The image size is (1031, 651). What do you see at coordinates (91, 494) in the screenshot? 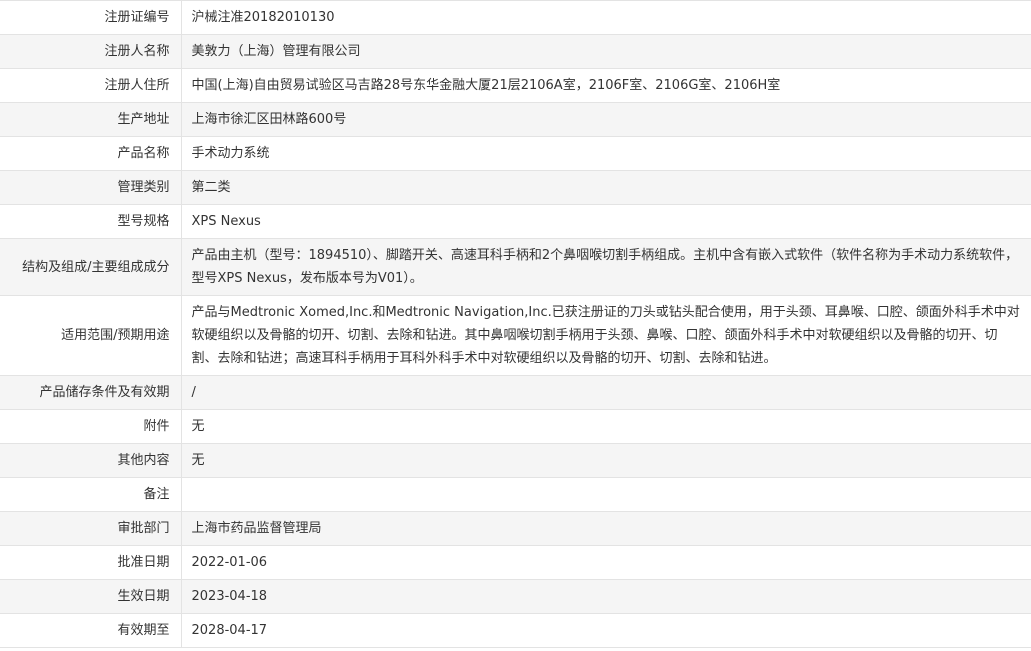
I see `row-label: 备注` at bounding box center [91, 494].